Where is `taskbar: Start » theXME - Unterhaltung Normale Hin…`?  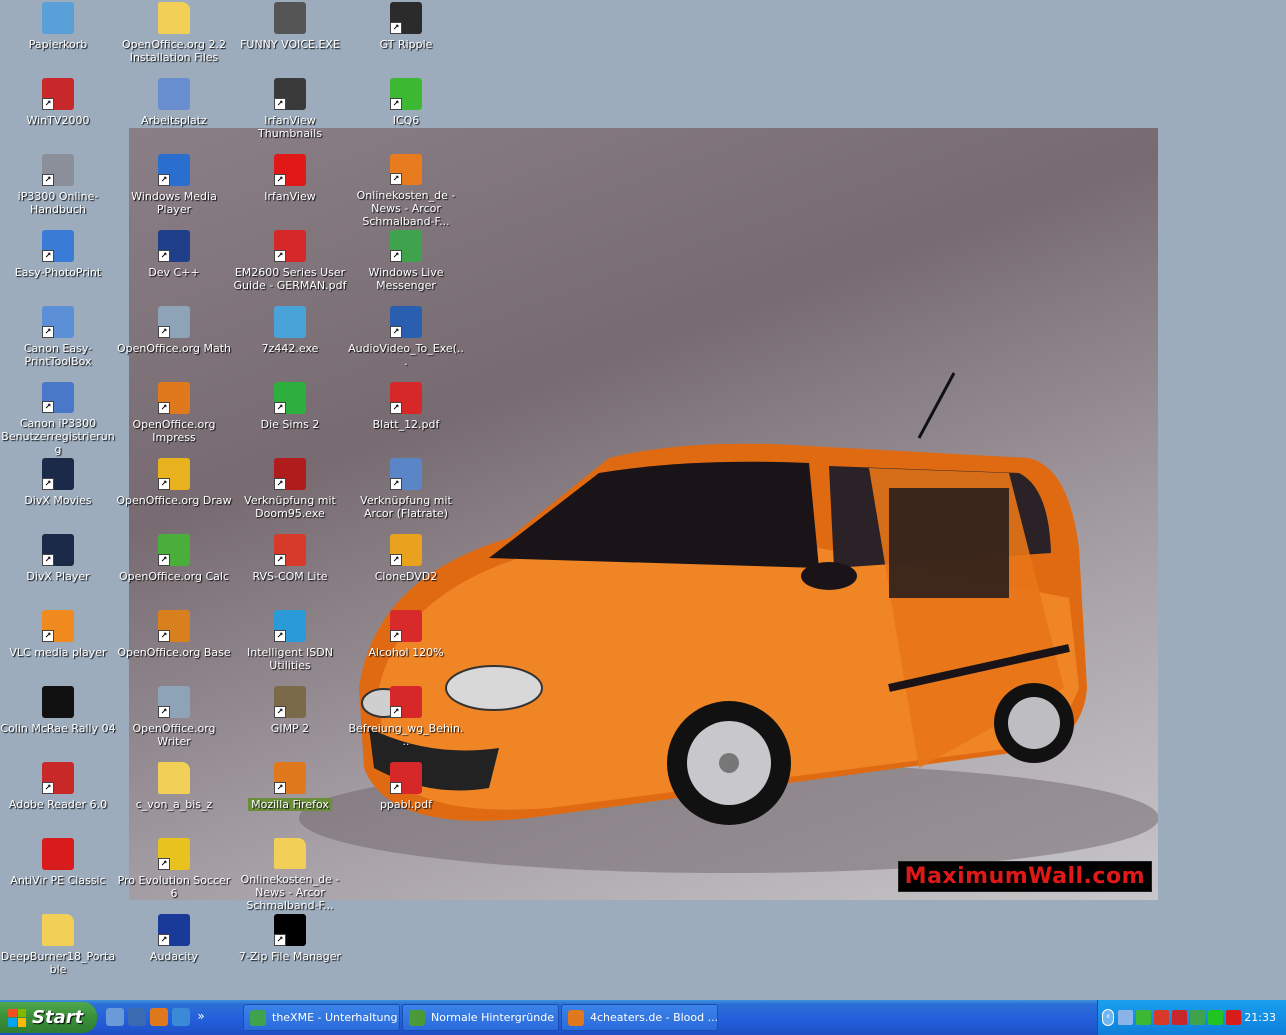 taskbar: Start » theXME - Unterhaltung Normale Hin… is located at coordinates (643, 1017).